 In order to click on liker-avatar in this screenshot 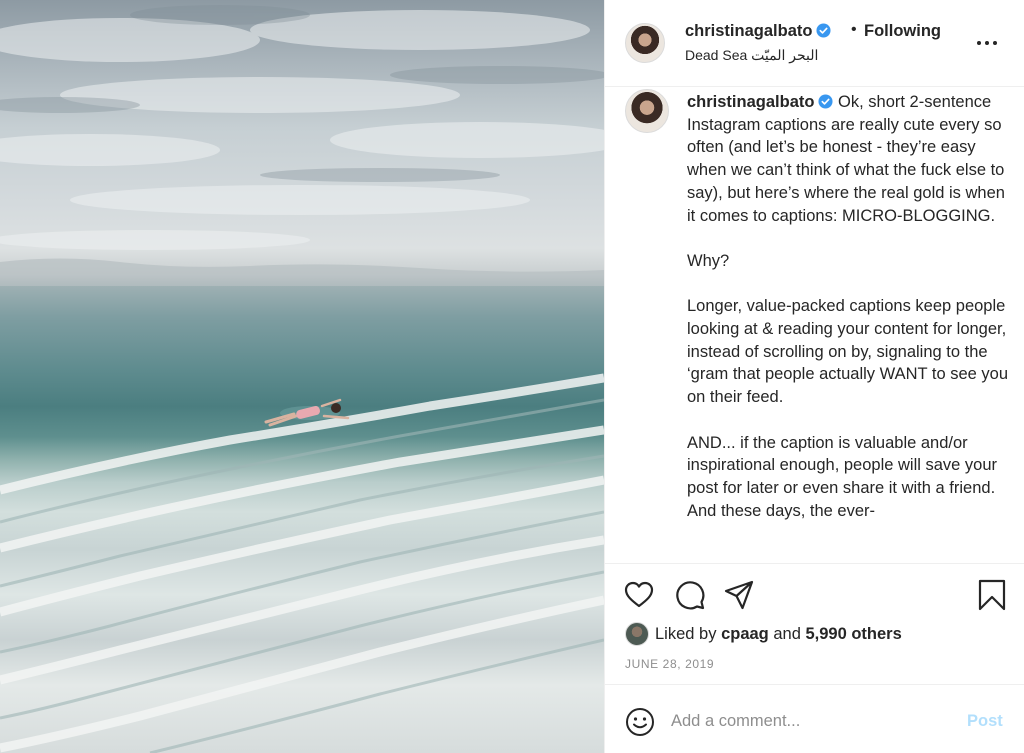, I will do `click(637, 634)`.